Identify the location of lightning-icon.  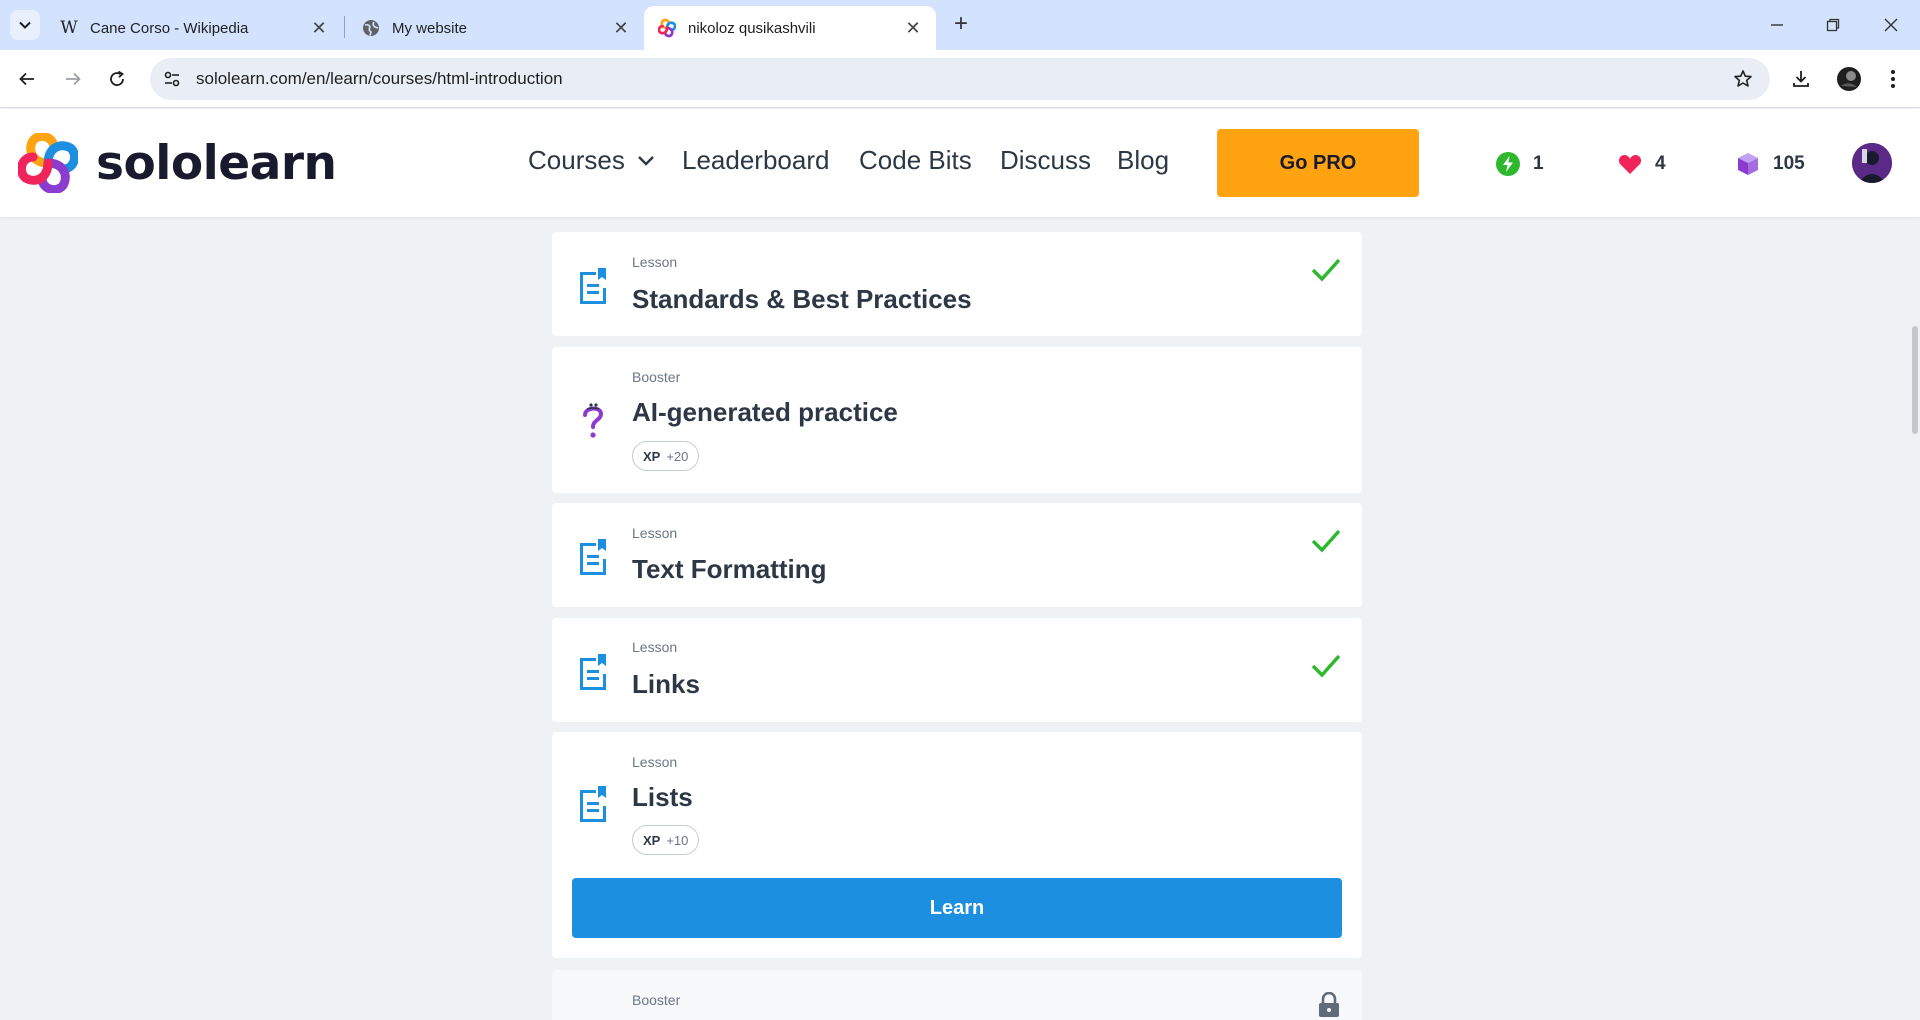
(1508, 164).